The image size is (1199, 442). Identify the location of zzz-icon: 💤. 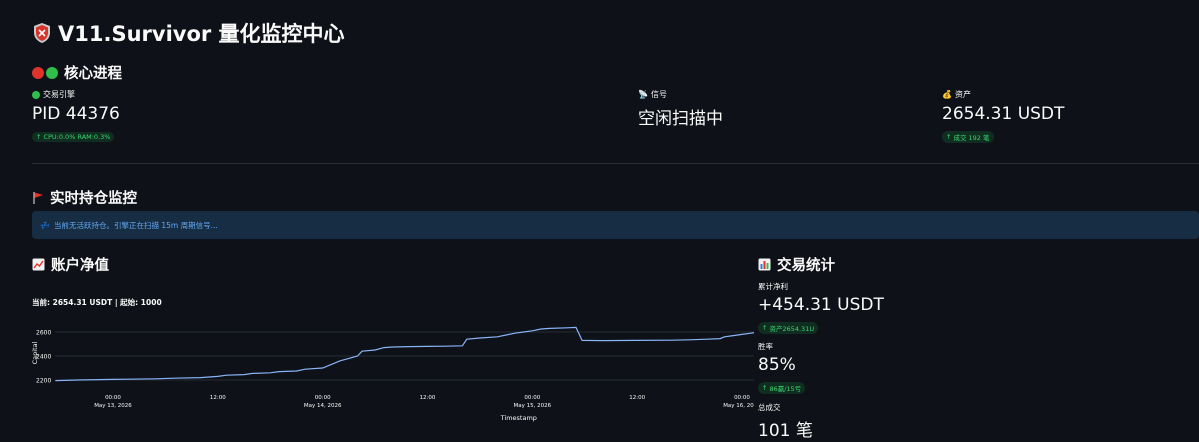
(45, 225).